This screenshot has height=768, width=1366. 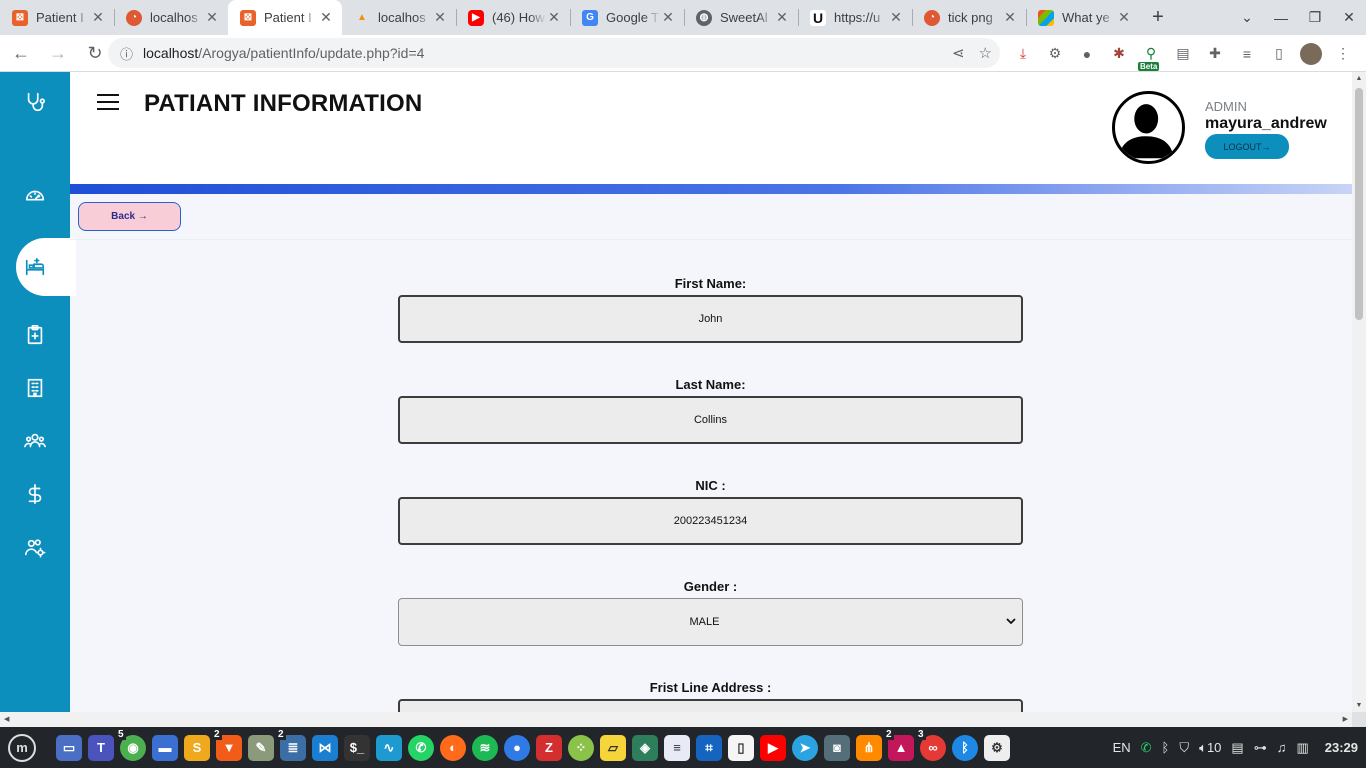 I want to click on whatsapp-tray-icon: ✆, so click(x=1146, y=748).